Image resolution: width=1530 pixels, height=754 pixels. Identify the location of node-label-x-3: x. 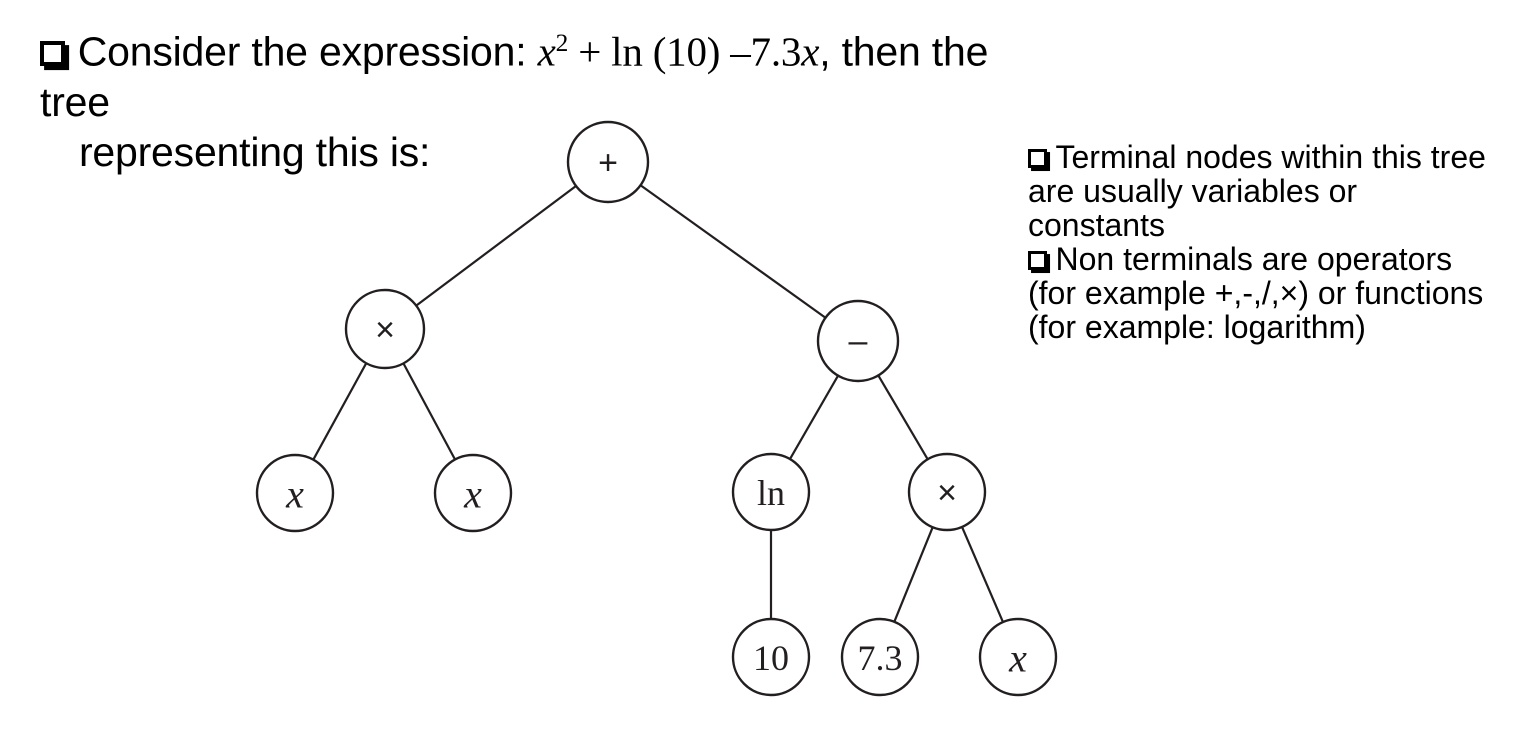
(1017, 658).